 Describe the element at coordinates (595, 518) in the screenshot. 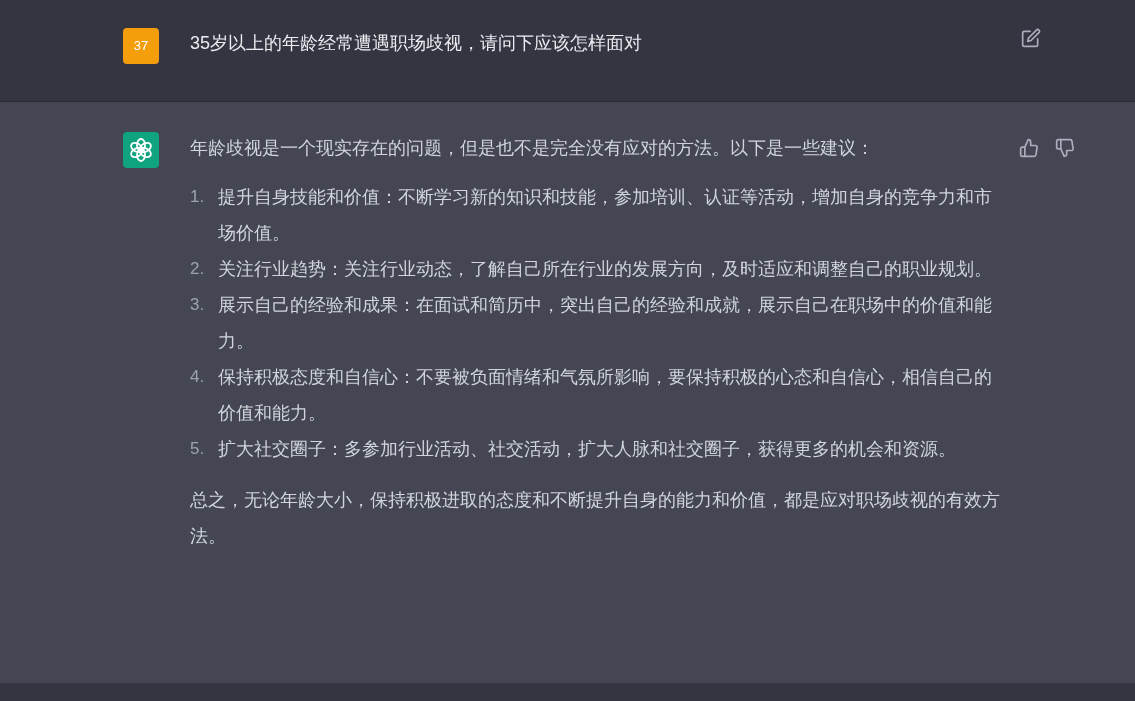

I see `conclusion-text: 总之，无论年龄大小，保持积极进取的态度和不断提升自身的能力和价值，都是应对职场歧视的有效方法。` at that location.